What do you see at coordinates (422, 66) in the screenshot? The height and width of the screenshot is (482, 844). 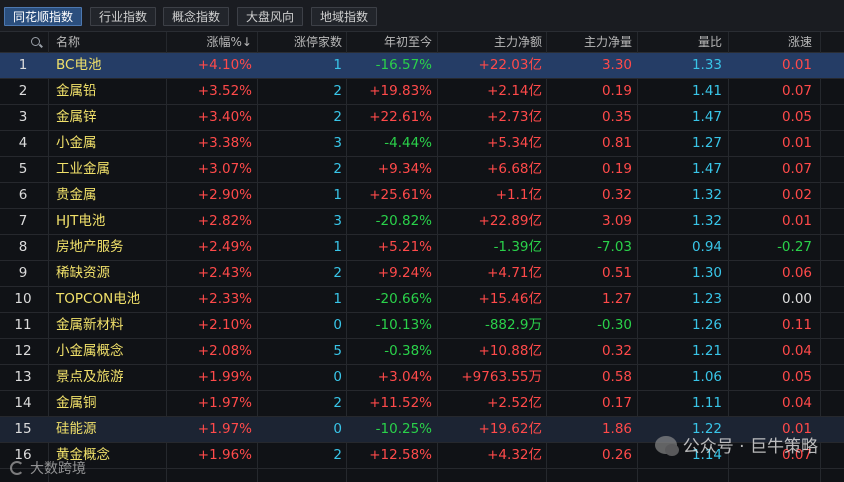 I see `table-row: 1 BC电池 +4.10% 1 -16.57% +22.03亿 3.30 1.33 0.01` at bounding box center [422, 66].